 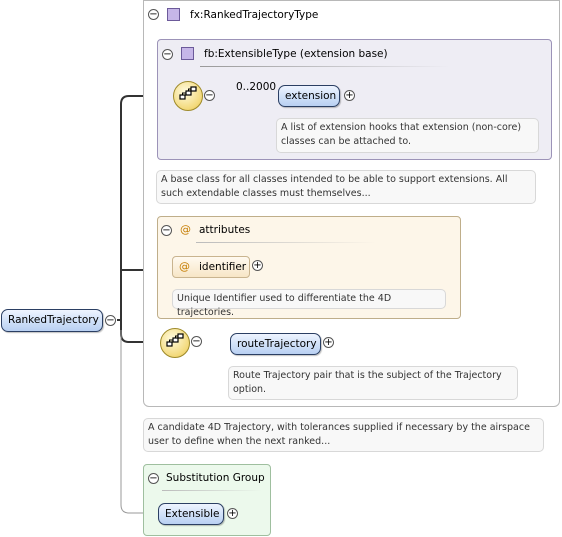 I want to click on base-box-title: fb:ExtensibleType (extension base), so click(x=296, y=54).